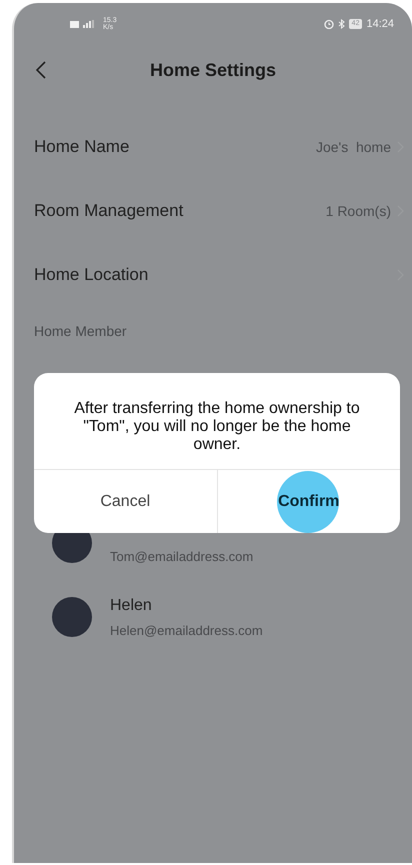  Describe the element at coordinates (89, 24) in the screenshot. I see `signal-icon` at that location.